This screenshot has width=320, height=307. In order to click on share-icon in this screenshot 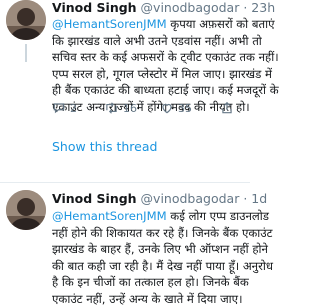, I will do `click(227, 107)`.